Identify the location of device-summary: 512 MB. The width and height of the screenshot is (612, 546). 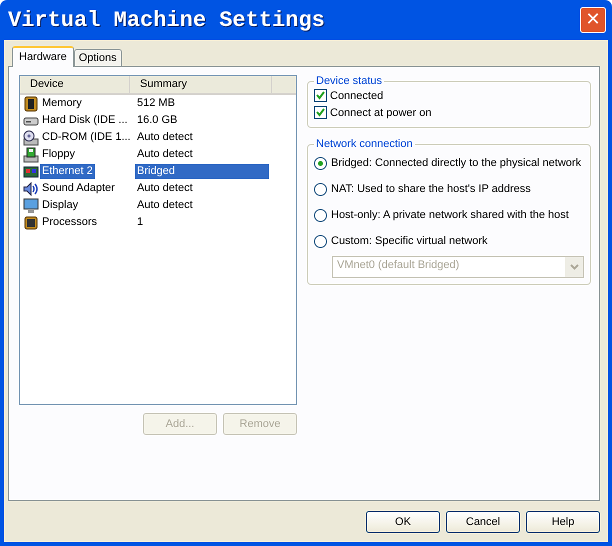
(202, 103).